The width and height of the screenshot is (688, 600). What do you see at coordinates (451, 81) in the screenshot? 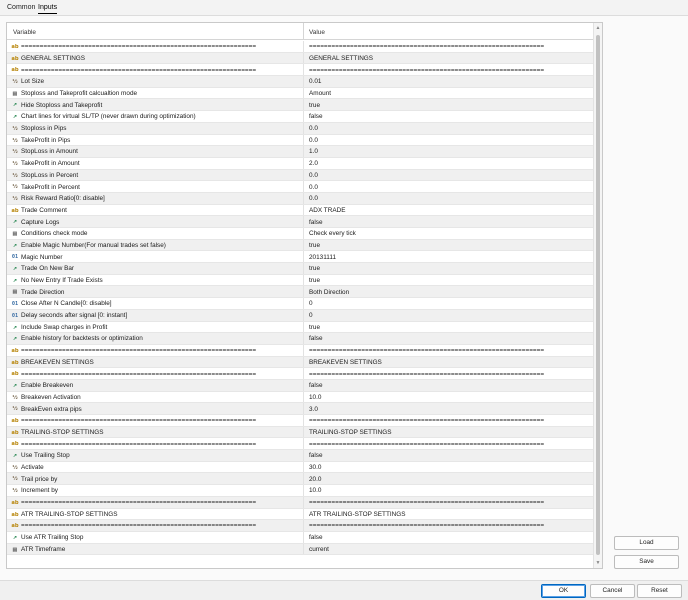
I see `parameter-value: 0.01` at bounding box center [451, 81].